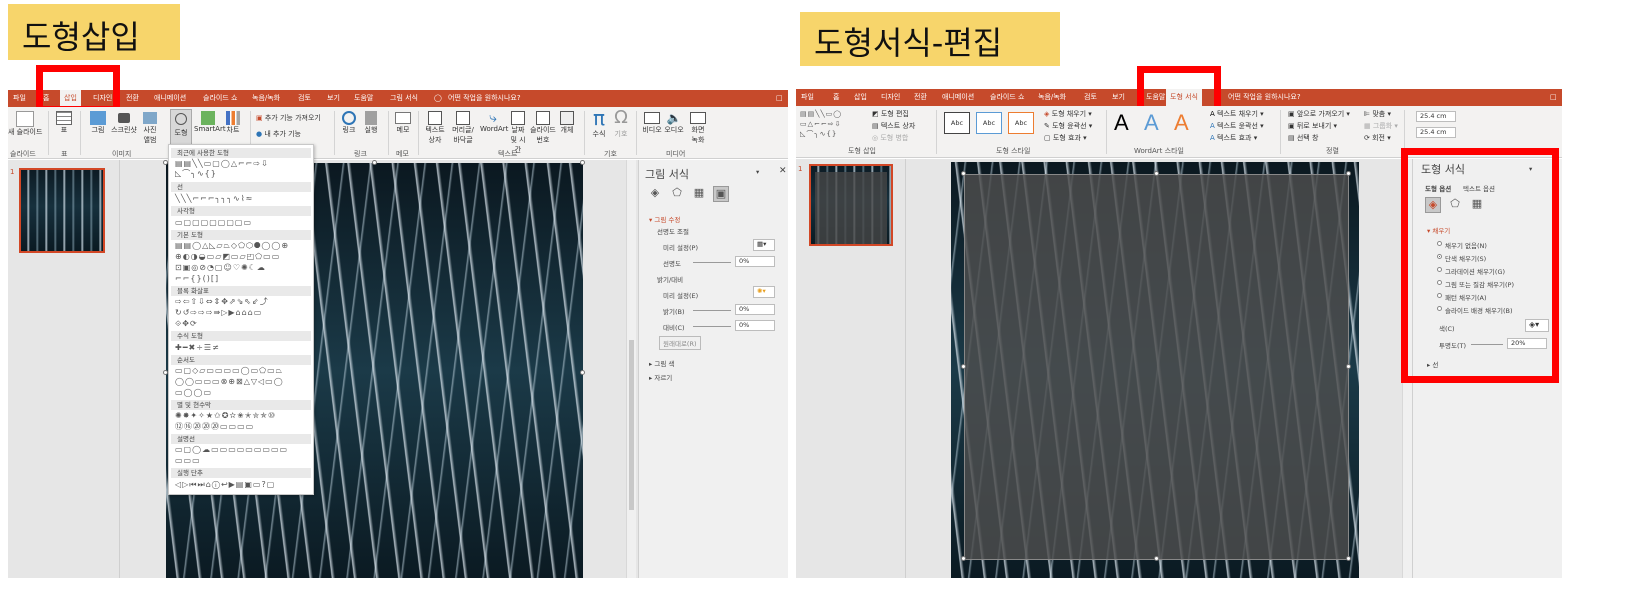 The height and width of the screenshot is (608, 1649). I want to click on text-outline-button: A 텍스트 윤곽선 ▾, so click(1237, 126).